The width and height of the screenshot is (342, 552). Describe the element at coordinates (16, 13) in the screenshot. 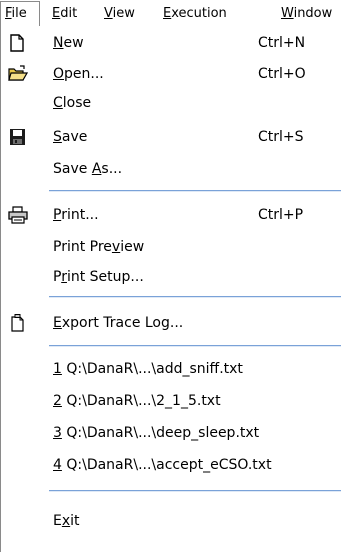

I see `menu-file-label: File` at that location.